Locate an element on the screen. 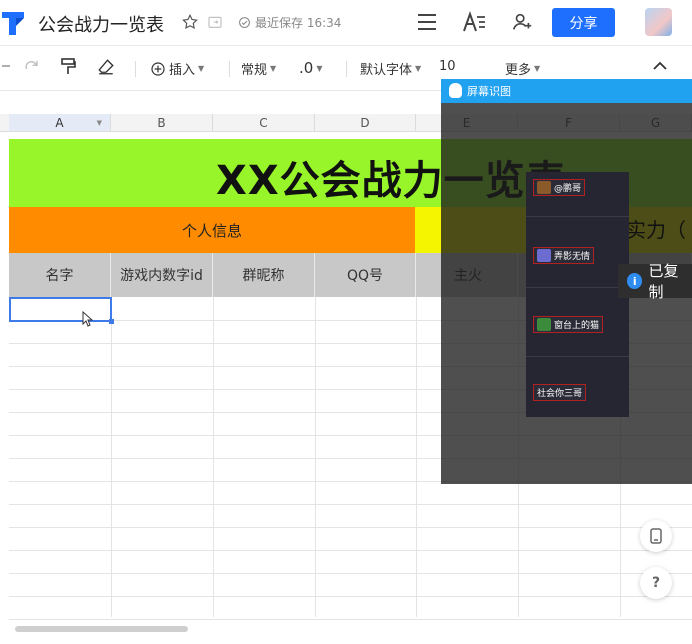 This screenshot has width=692, height=644. font-family-select: 默认字体 ▼ is located at coordinates (390, 68).